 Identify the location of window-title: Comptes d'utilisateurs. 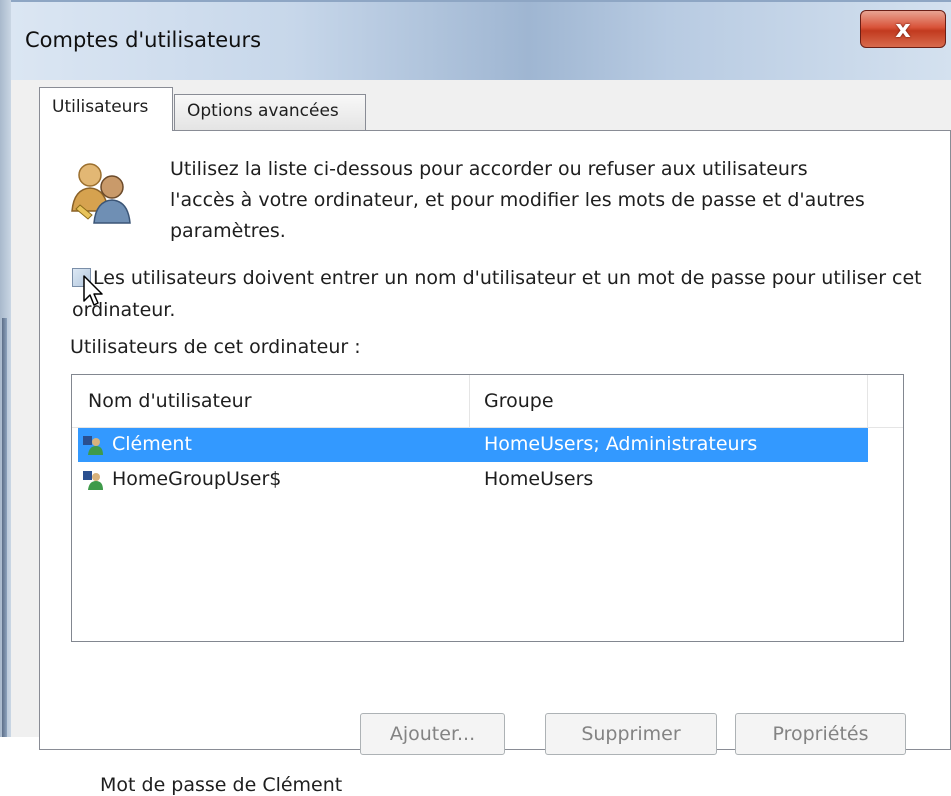
(143, 40).